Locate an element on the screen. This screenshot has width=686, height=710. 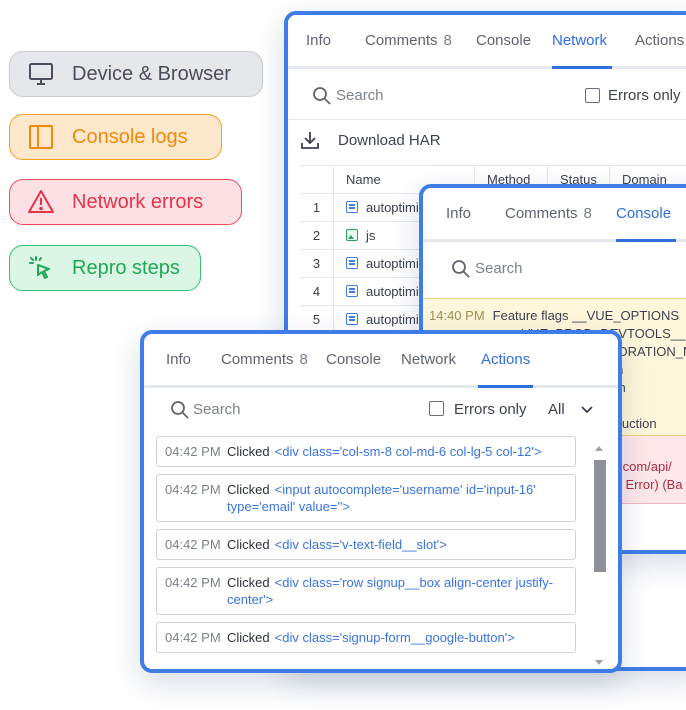
device-browser-label: Device & Browser is located at coordinates (151, 73).